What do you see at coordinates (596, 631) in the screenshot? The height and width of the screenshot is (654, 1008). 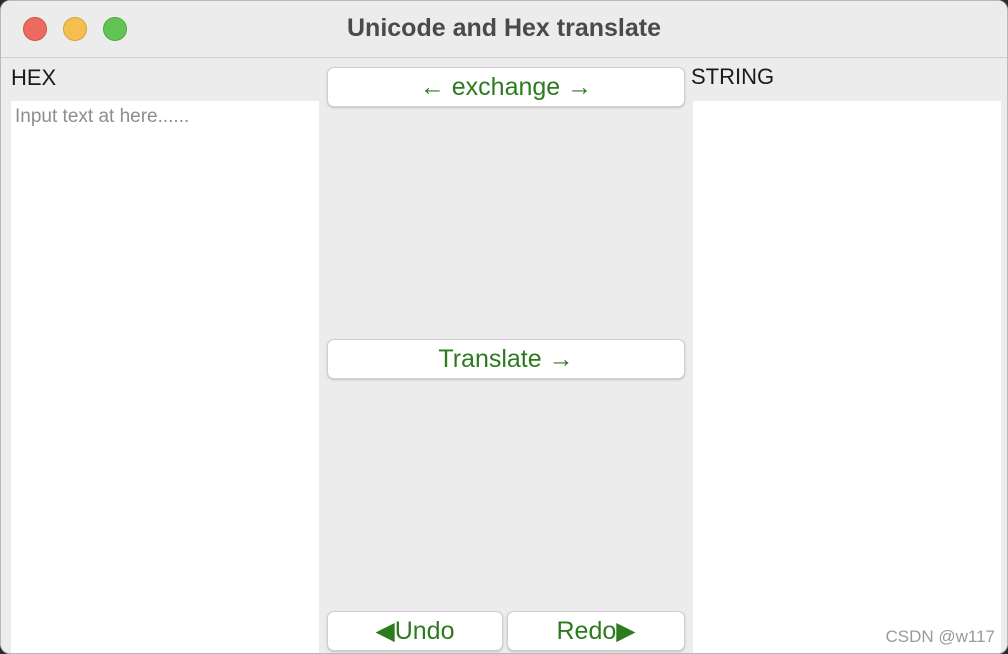 I see `redo-button: Redo▶` at bounding box center [596, 631].